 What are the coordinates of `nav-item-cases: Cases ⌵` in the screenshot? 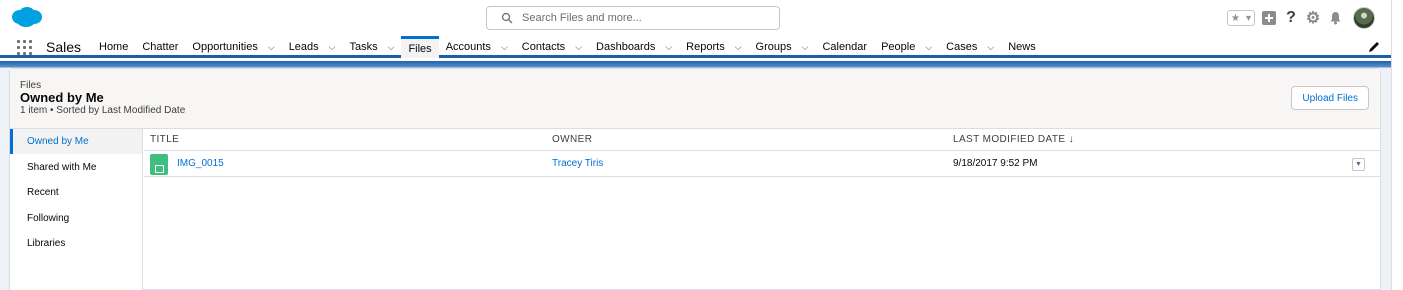 It's located at (970, 47).